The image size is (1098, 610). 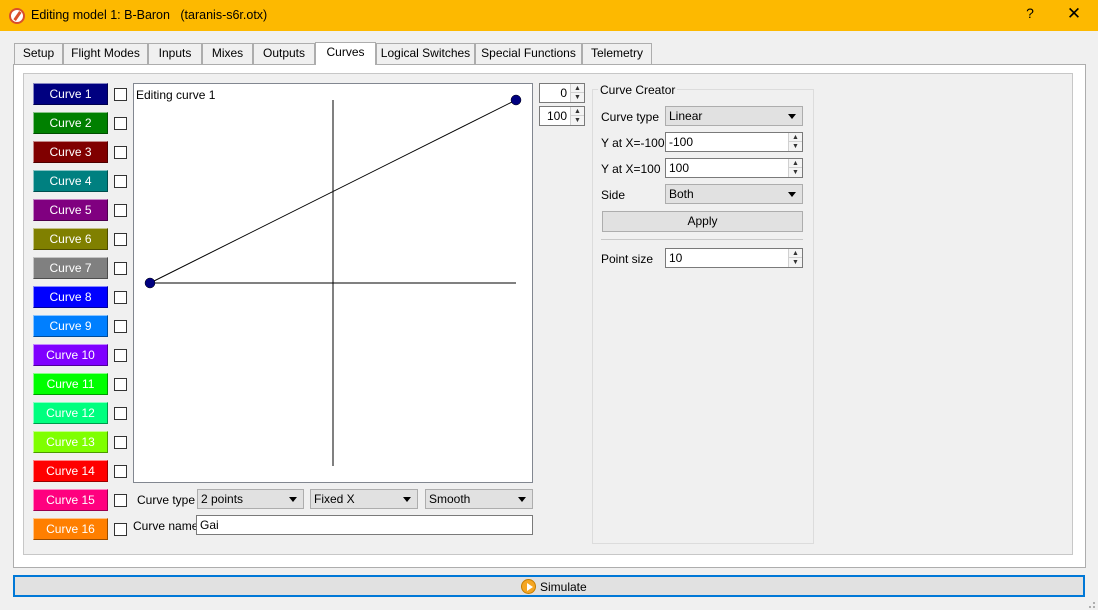 What do you see at coordinates (120, 210) in the screenshot?
I see `curve-5-checkbox` at bounding box center [120, 210].